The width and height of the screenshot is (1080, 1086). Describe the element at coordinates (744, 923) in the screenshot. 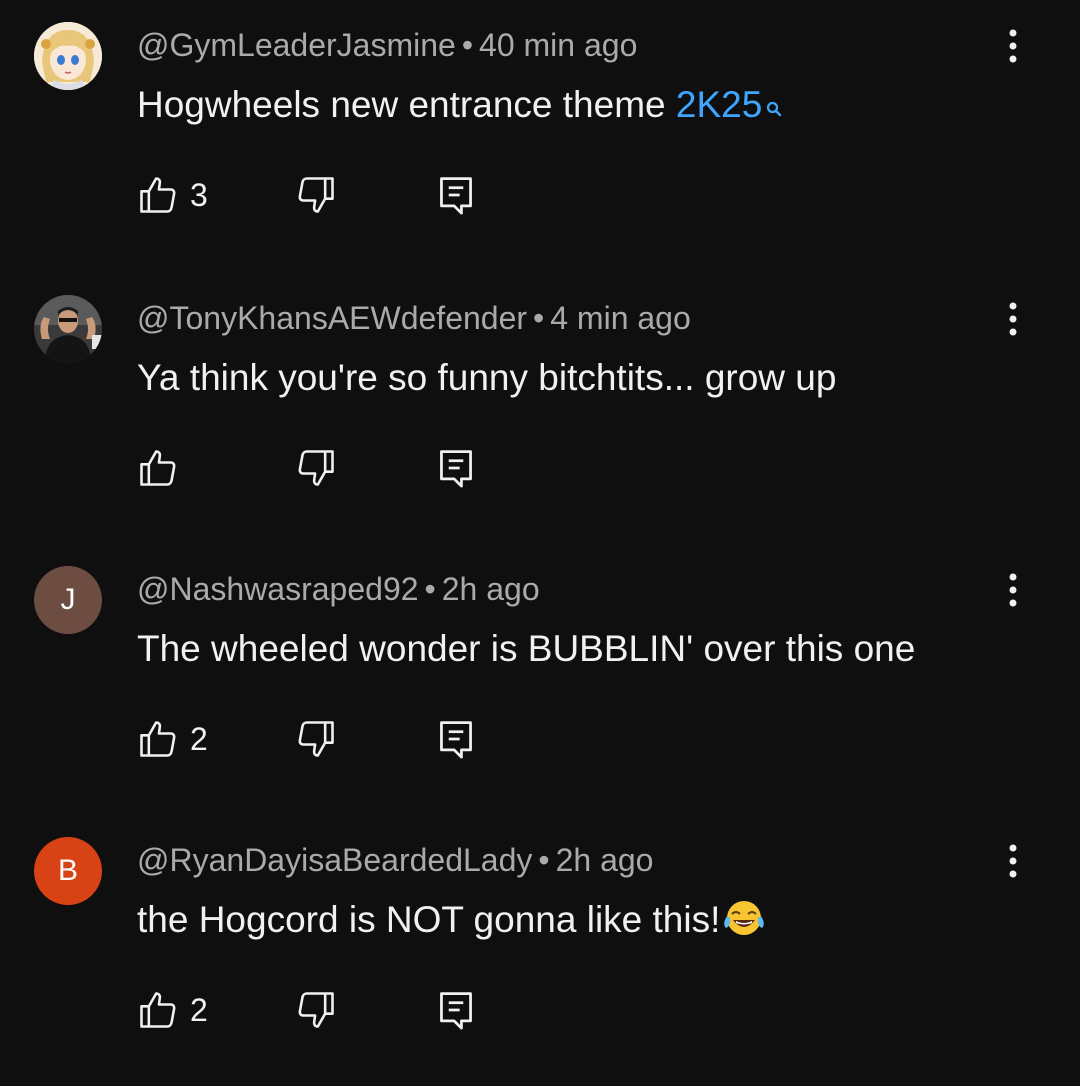

I see `tears-of-joy-emoji-icon` at that location.